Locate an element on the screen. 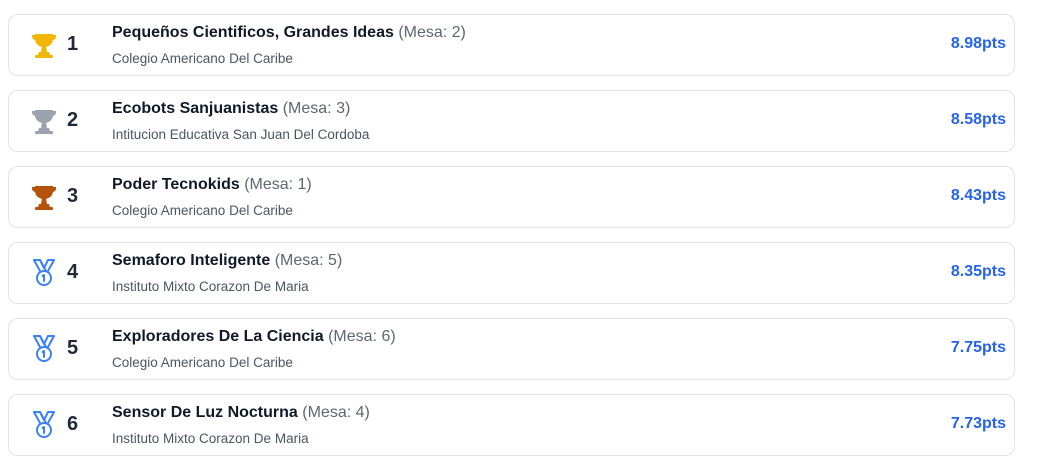 This screenshot has width=1037, height=473. project-title: Poder Tecnokids (Mesa: 1) is located at coordinates (212, 185).